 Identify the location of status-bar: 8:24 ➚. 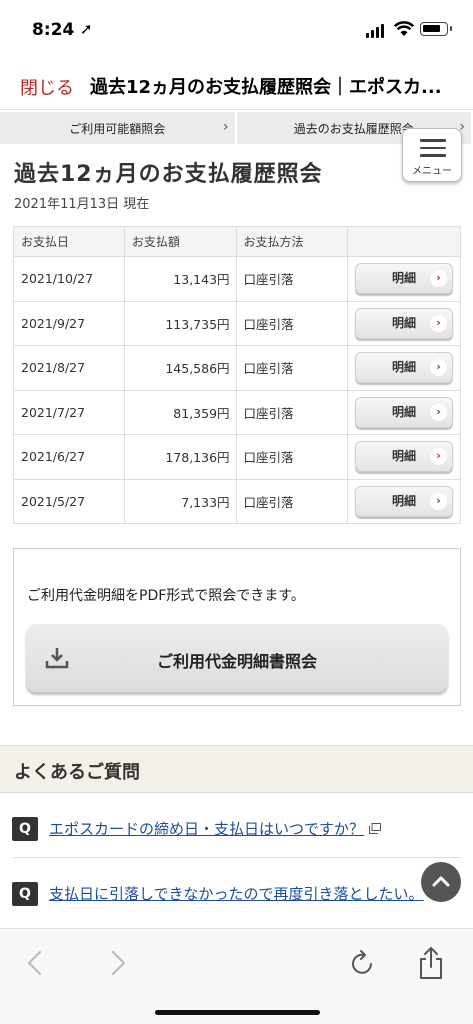
(236, 30).